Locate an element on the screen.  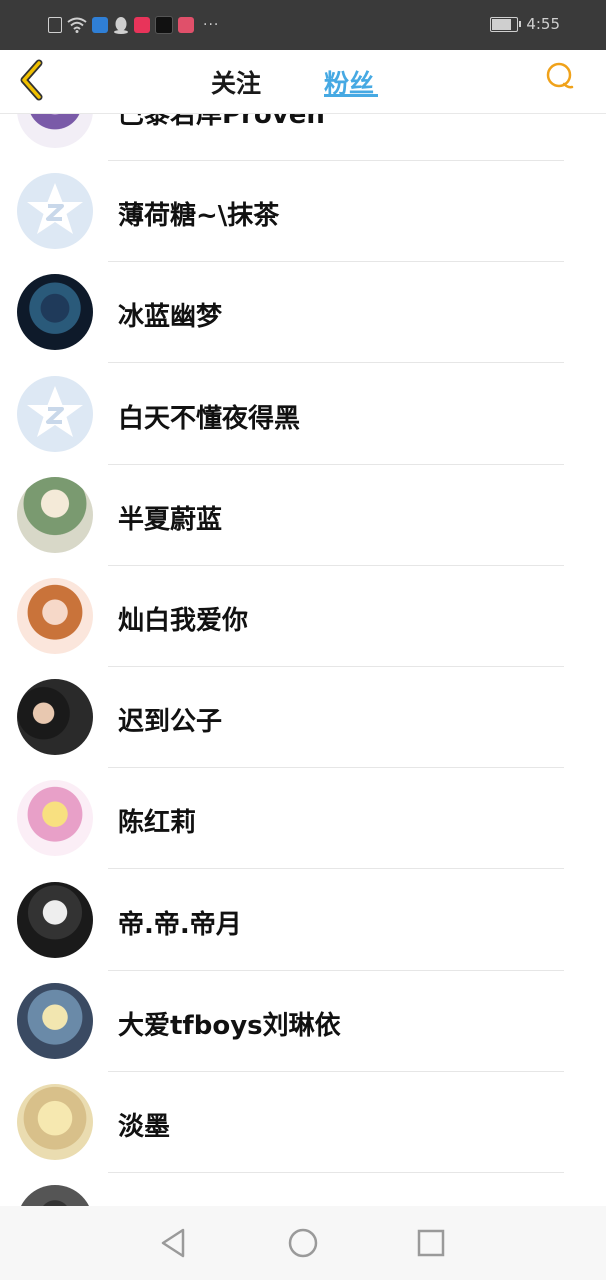
fan-list-item: 迟到公子 is located at coordinates (303, 718).